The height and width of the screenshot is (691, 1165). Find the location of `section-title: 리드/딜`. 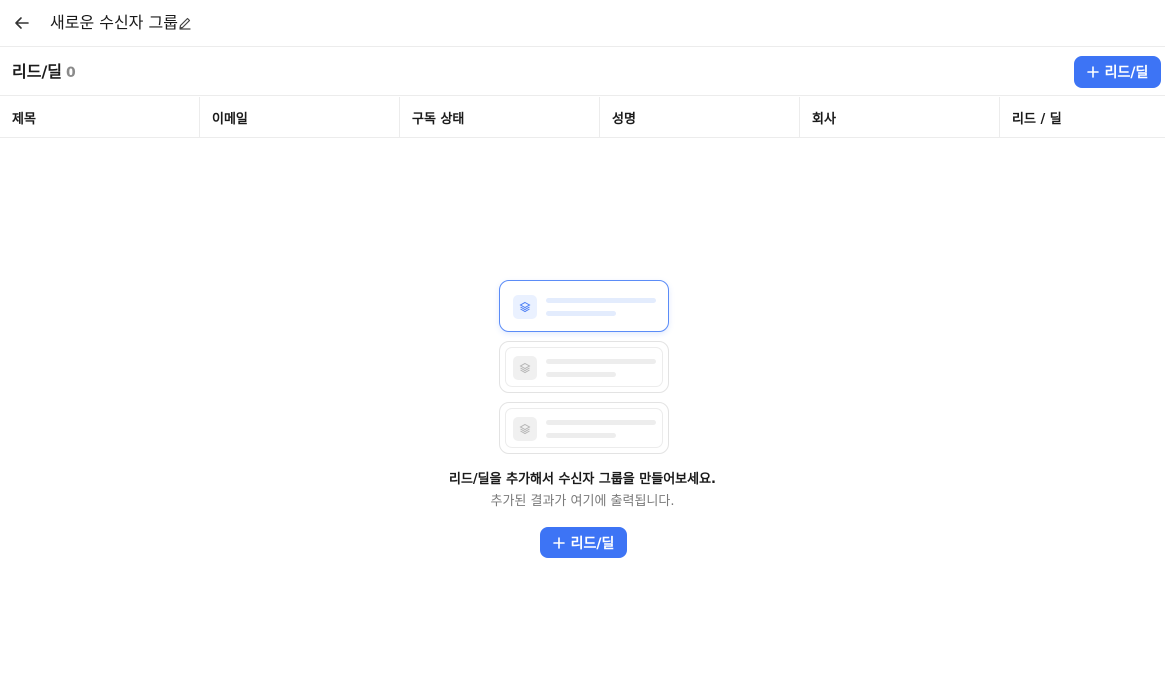

section-title: 리드/딜 is located at coordinates (37, 71).